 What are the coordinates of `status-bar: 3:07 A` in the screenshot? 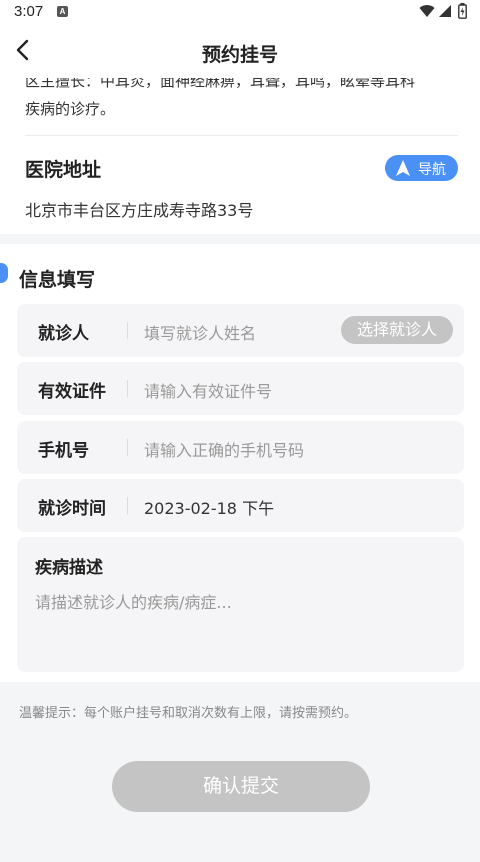 It's located at (240, 13).